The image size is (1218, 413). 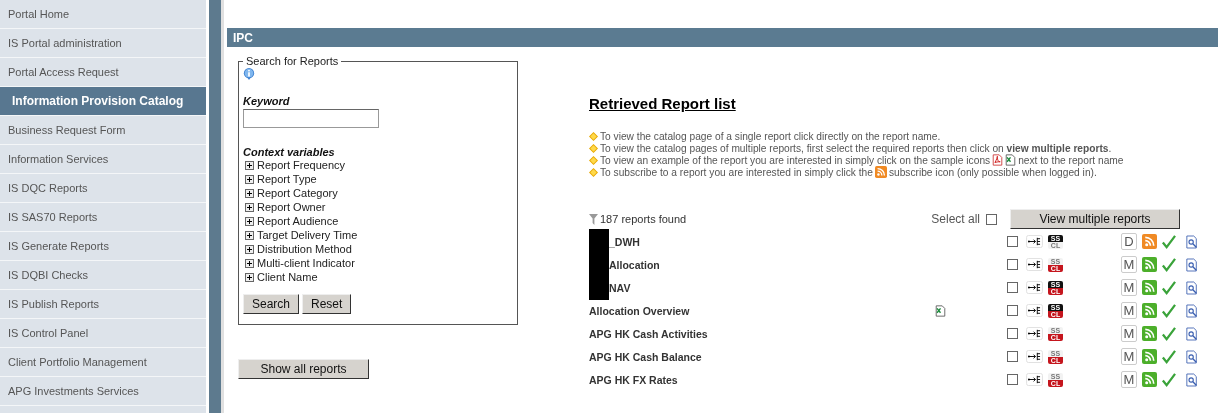 What do you see at coordinates (856, 148) in the screenshot?
I see `instruction-text: To view the catalog pages of multiple reports, first select the required reports then click on view multiple reports.` at bounding box center [856, 148].